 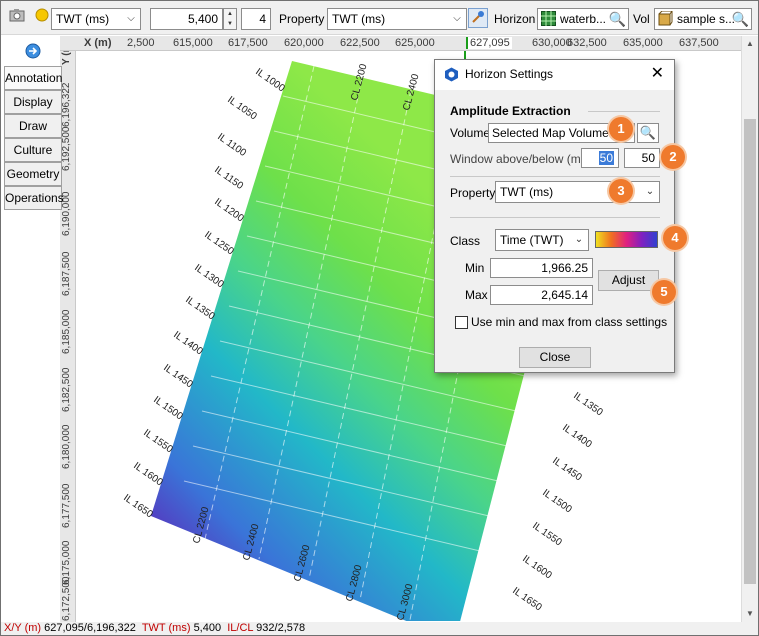 What do you see at coordinates (600, 158) in the screenshot?
I see `window-above-field: 50` at bounding box center [600, 158].